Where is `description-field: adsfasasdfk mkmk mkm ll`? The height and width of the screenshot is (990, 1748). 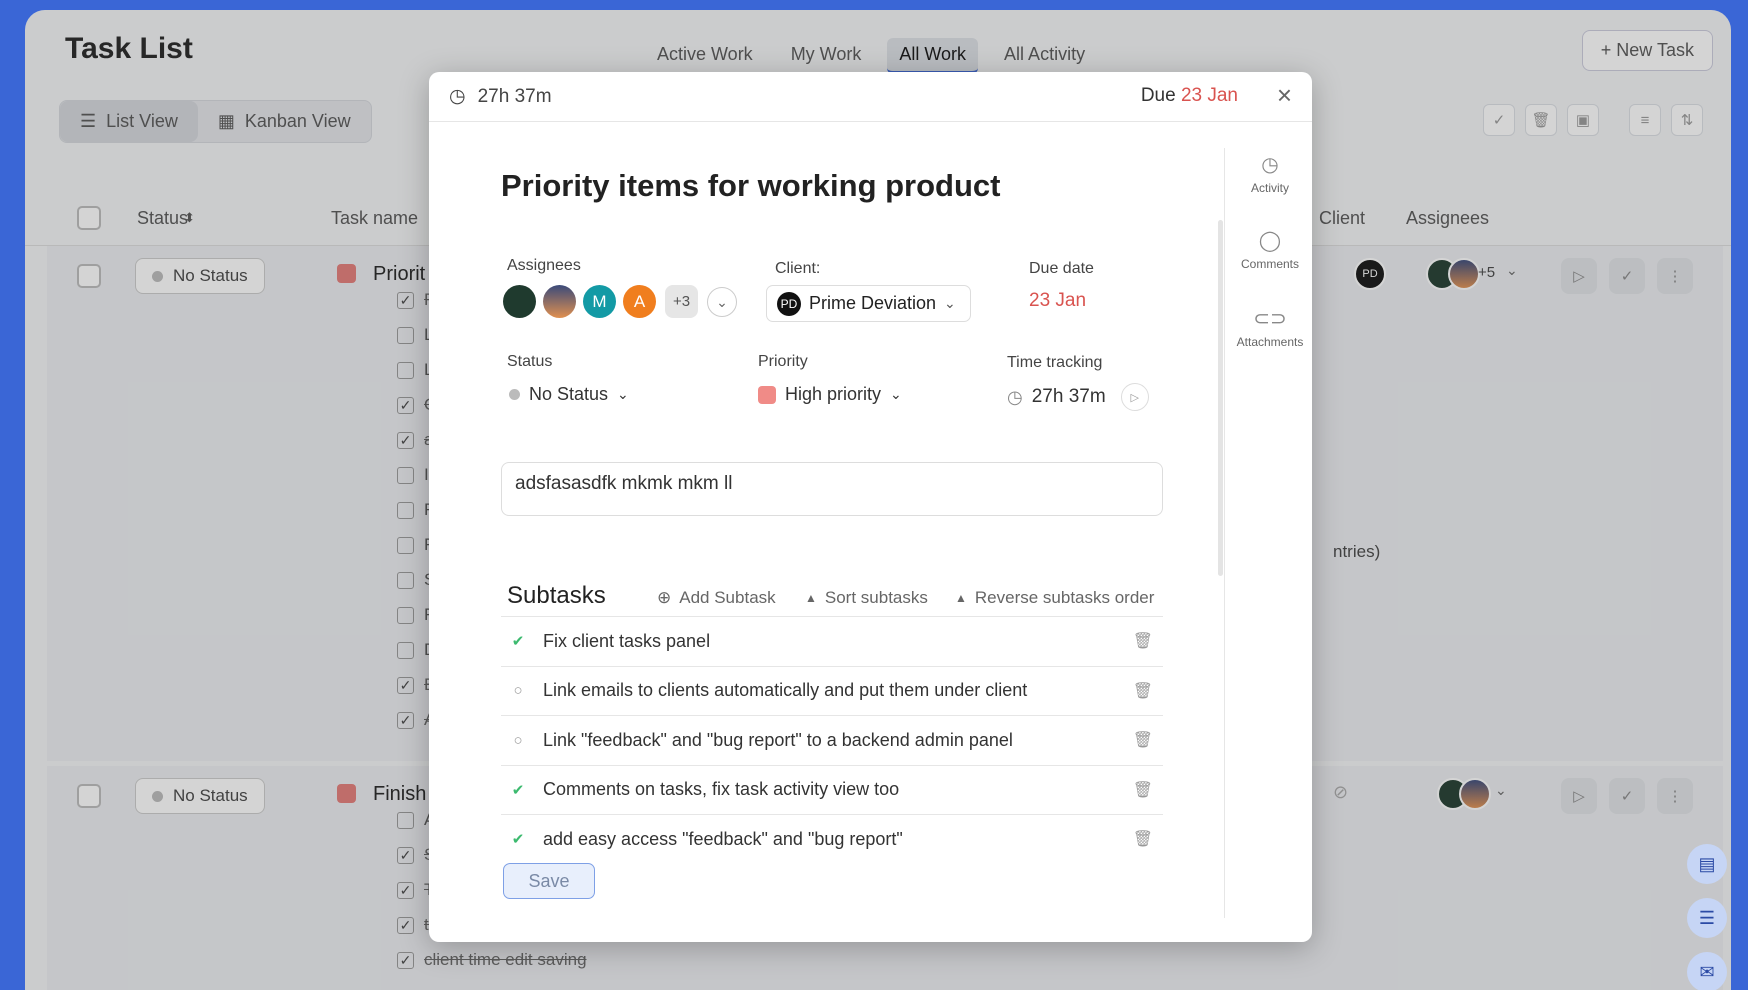
description-field: adsfasasdfk mkmk mkm ll is located at coordinates (832, 489).